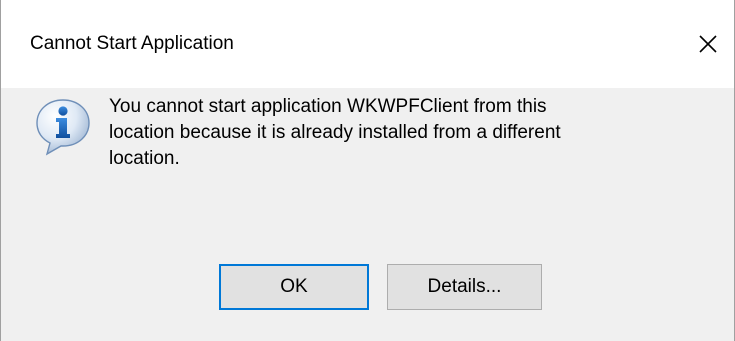  Describe the element at coordinates (63, 127) in the screenshot. I see `information-icon` at that location.